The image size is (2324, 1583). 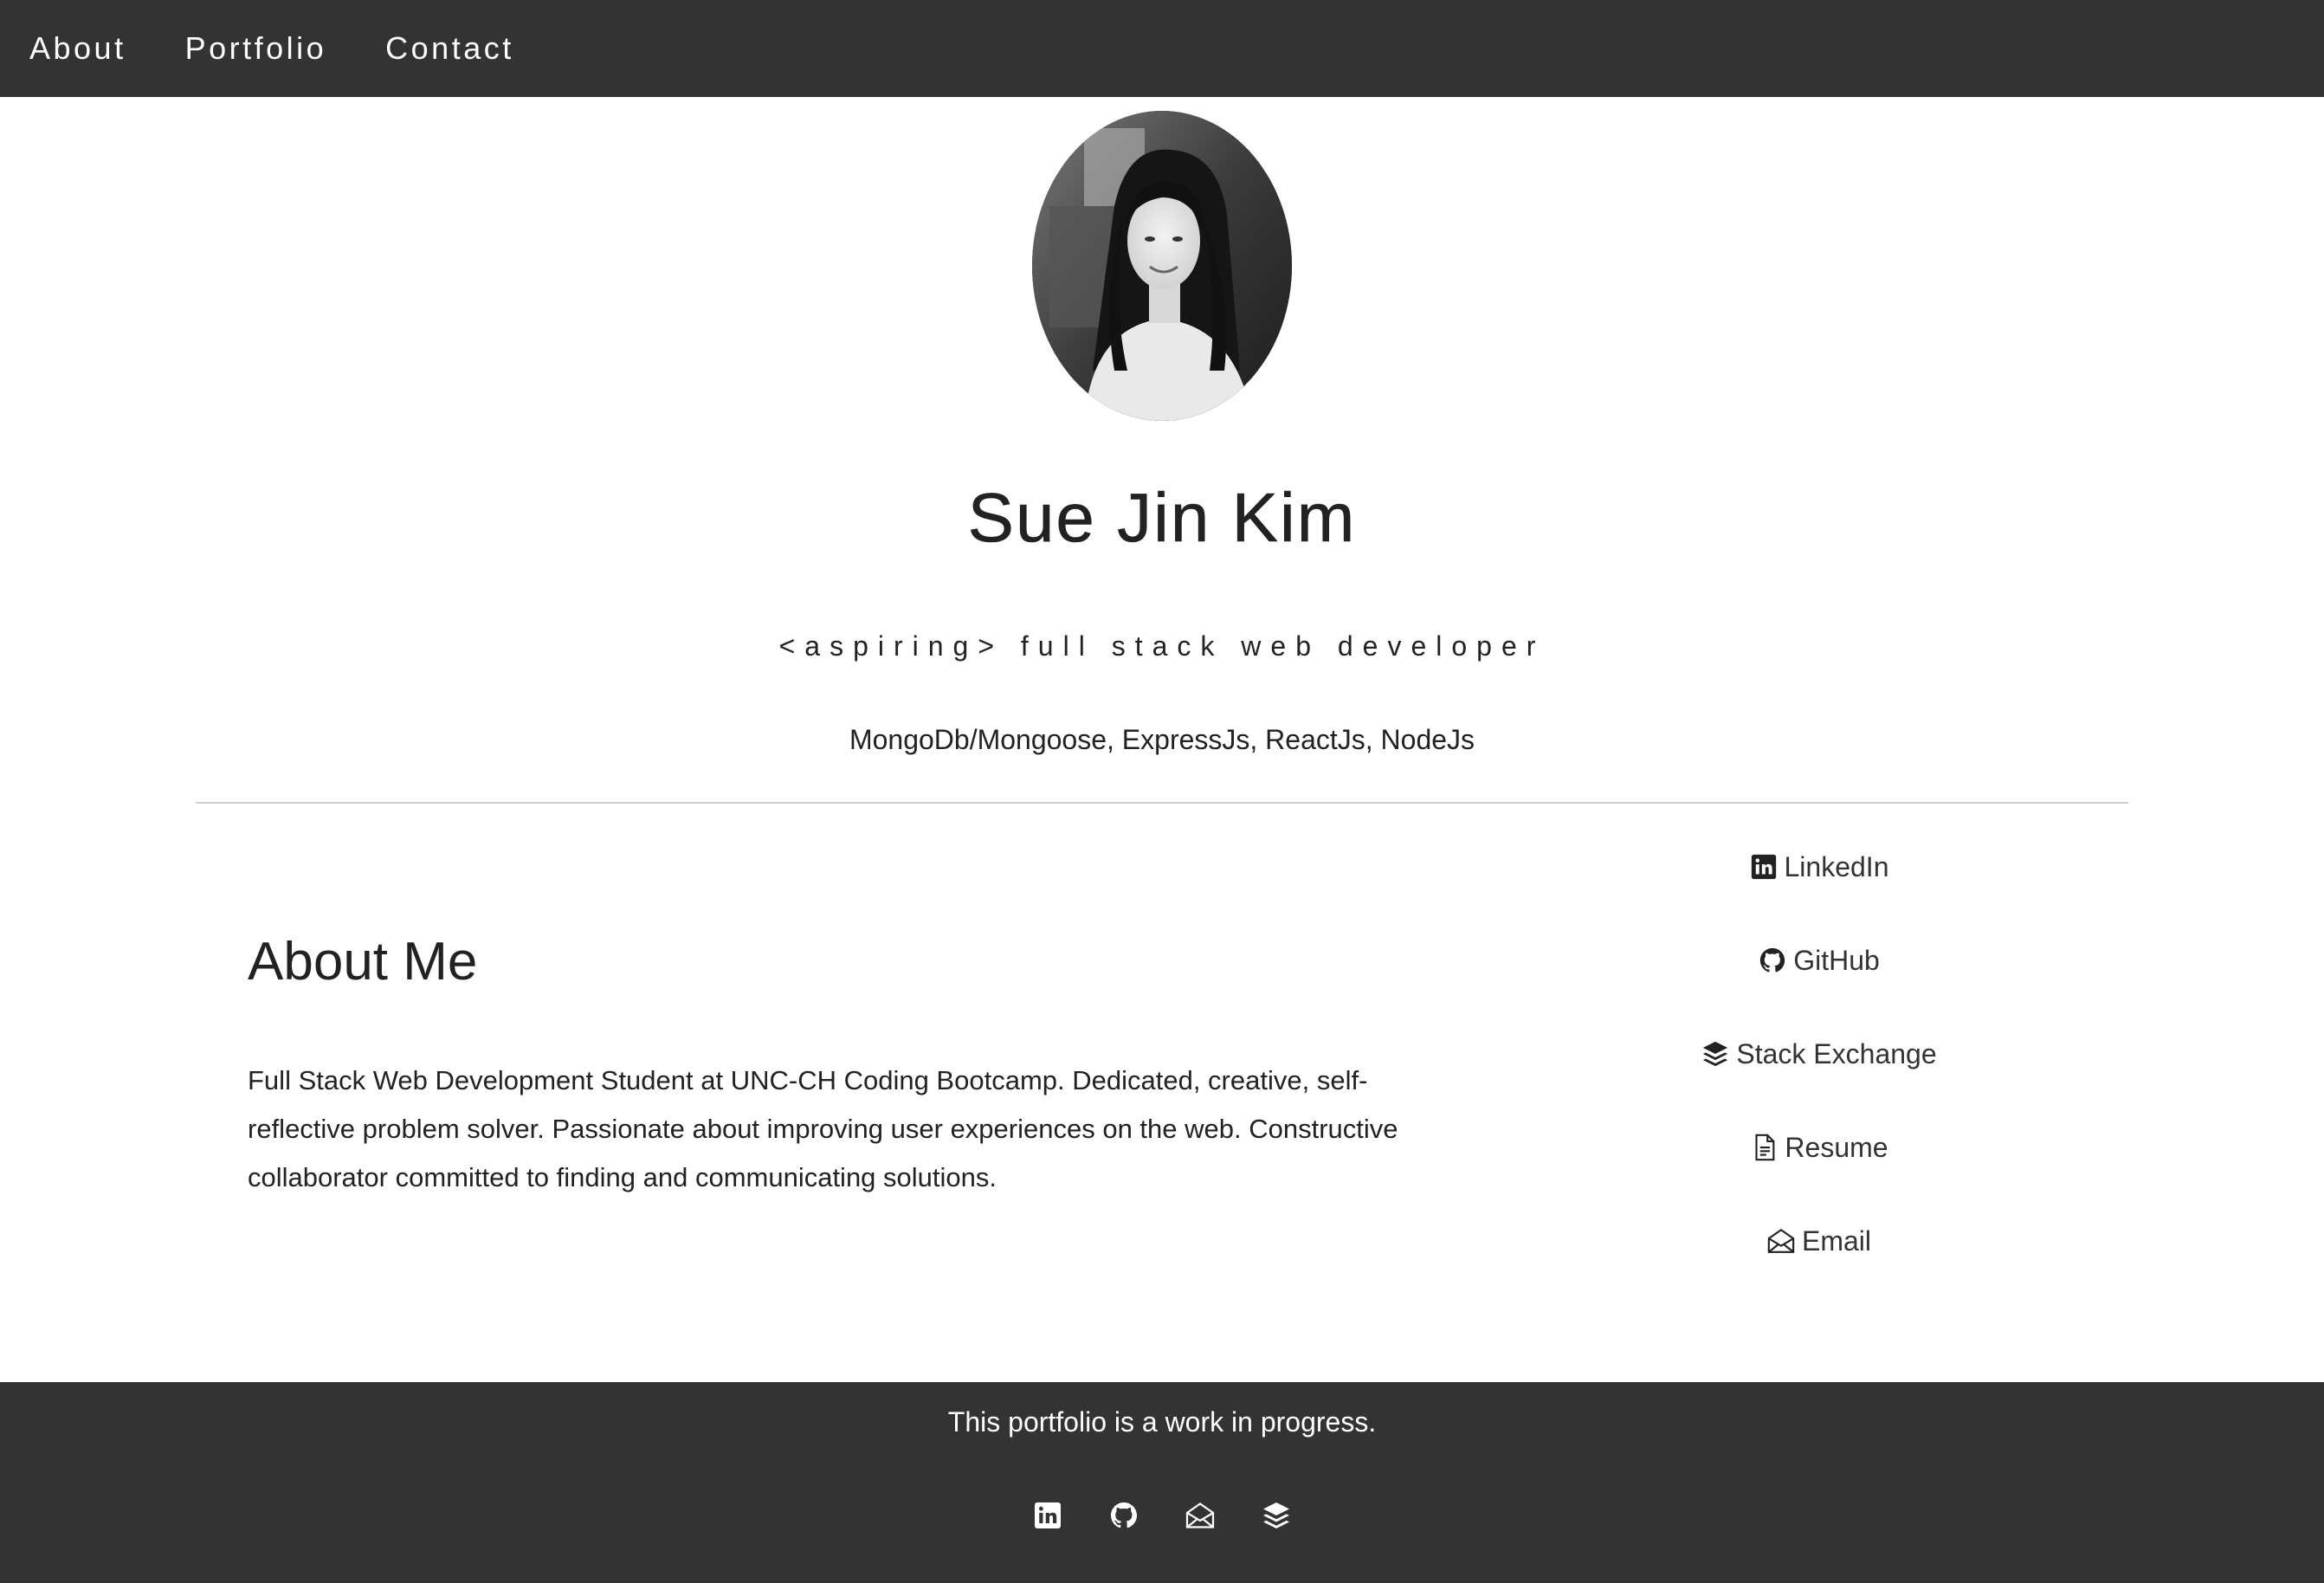 What do you see at coordinates (1837, 1053) in the screenshot?
I see `stack-exchange-label: Stack Exchange` at bounding box center [1837, 1053].